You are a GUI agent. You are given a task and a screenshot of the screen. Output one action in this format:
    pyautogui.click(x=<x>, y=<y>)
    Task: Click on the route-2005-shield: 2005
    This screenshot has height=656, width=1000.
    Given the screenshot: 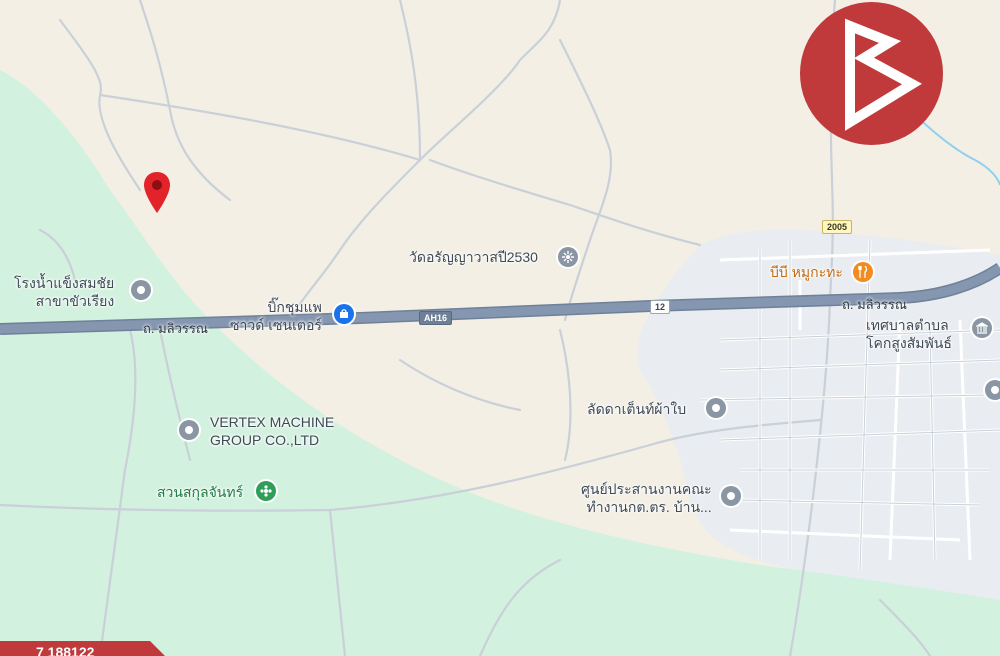 What is the action you would take?
    pyautogui.click(x=837, y=227)
    